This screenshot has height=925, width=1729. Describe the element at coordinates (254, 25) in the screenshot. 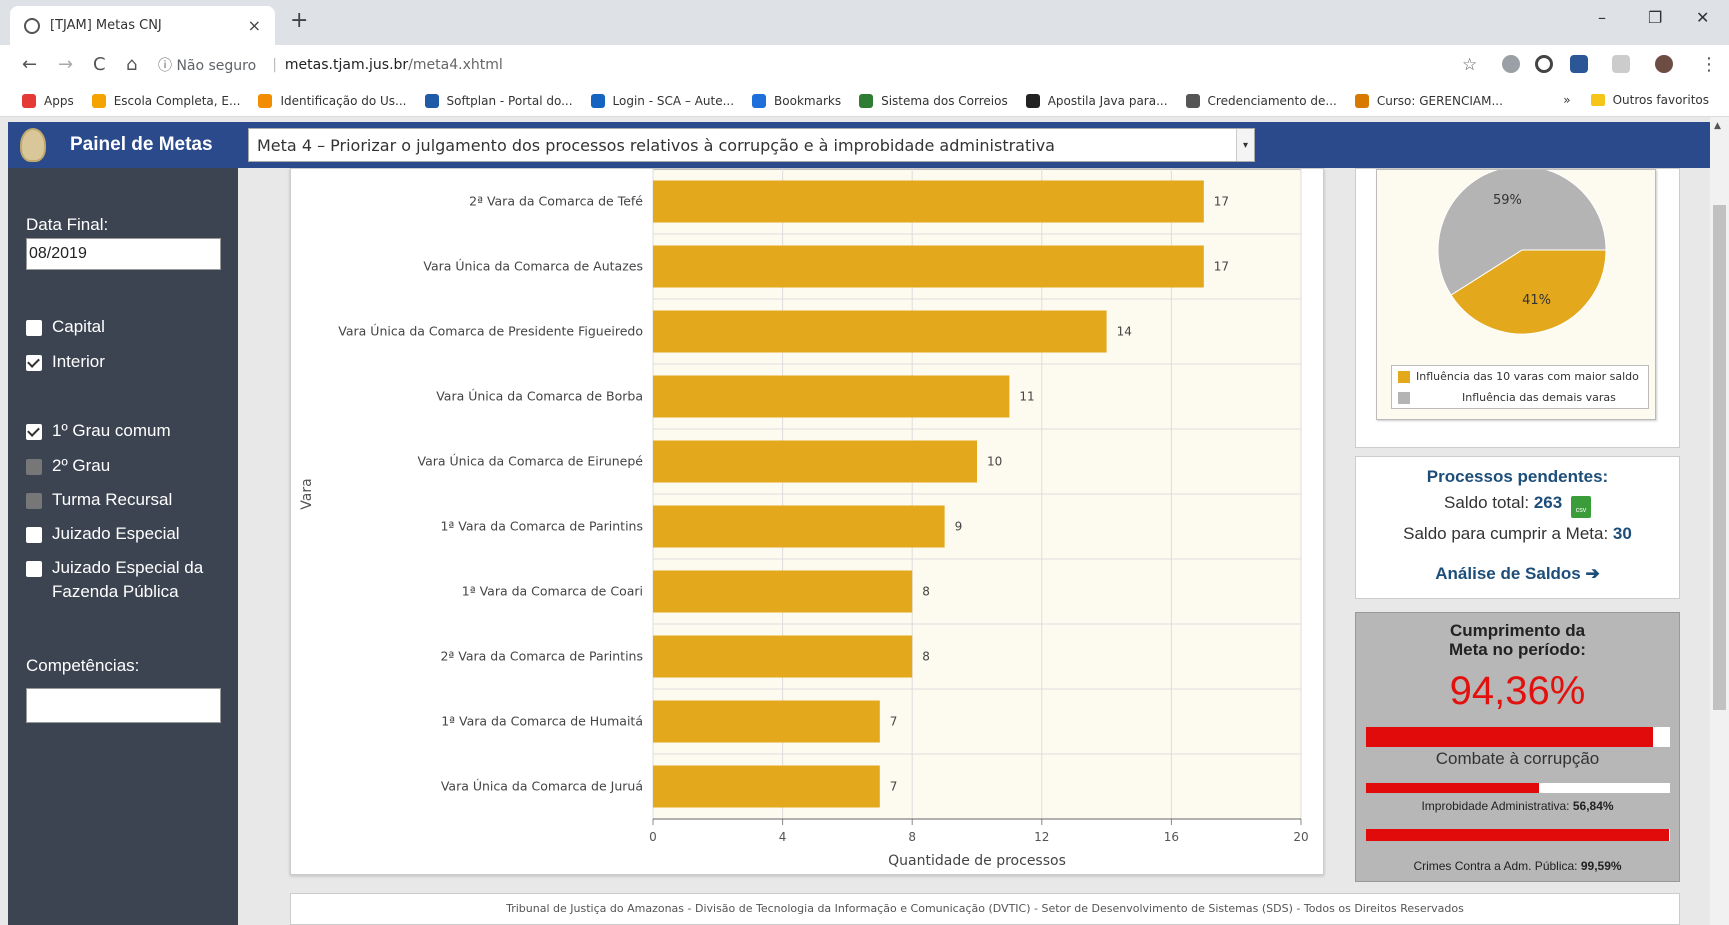

I see `tab-close-icon: ×` at that location.